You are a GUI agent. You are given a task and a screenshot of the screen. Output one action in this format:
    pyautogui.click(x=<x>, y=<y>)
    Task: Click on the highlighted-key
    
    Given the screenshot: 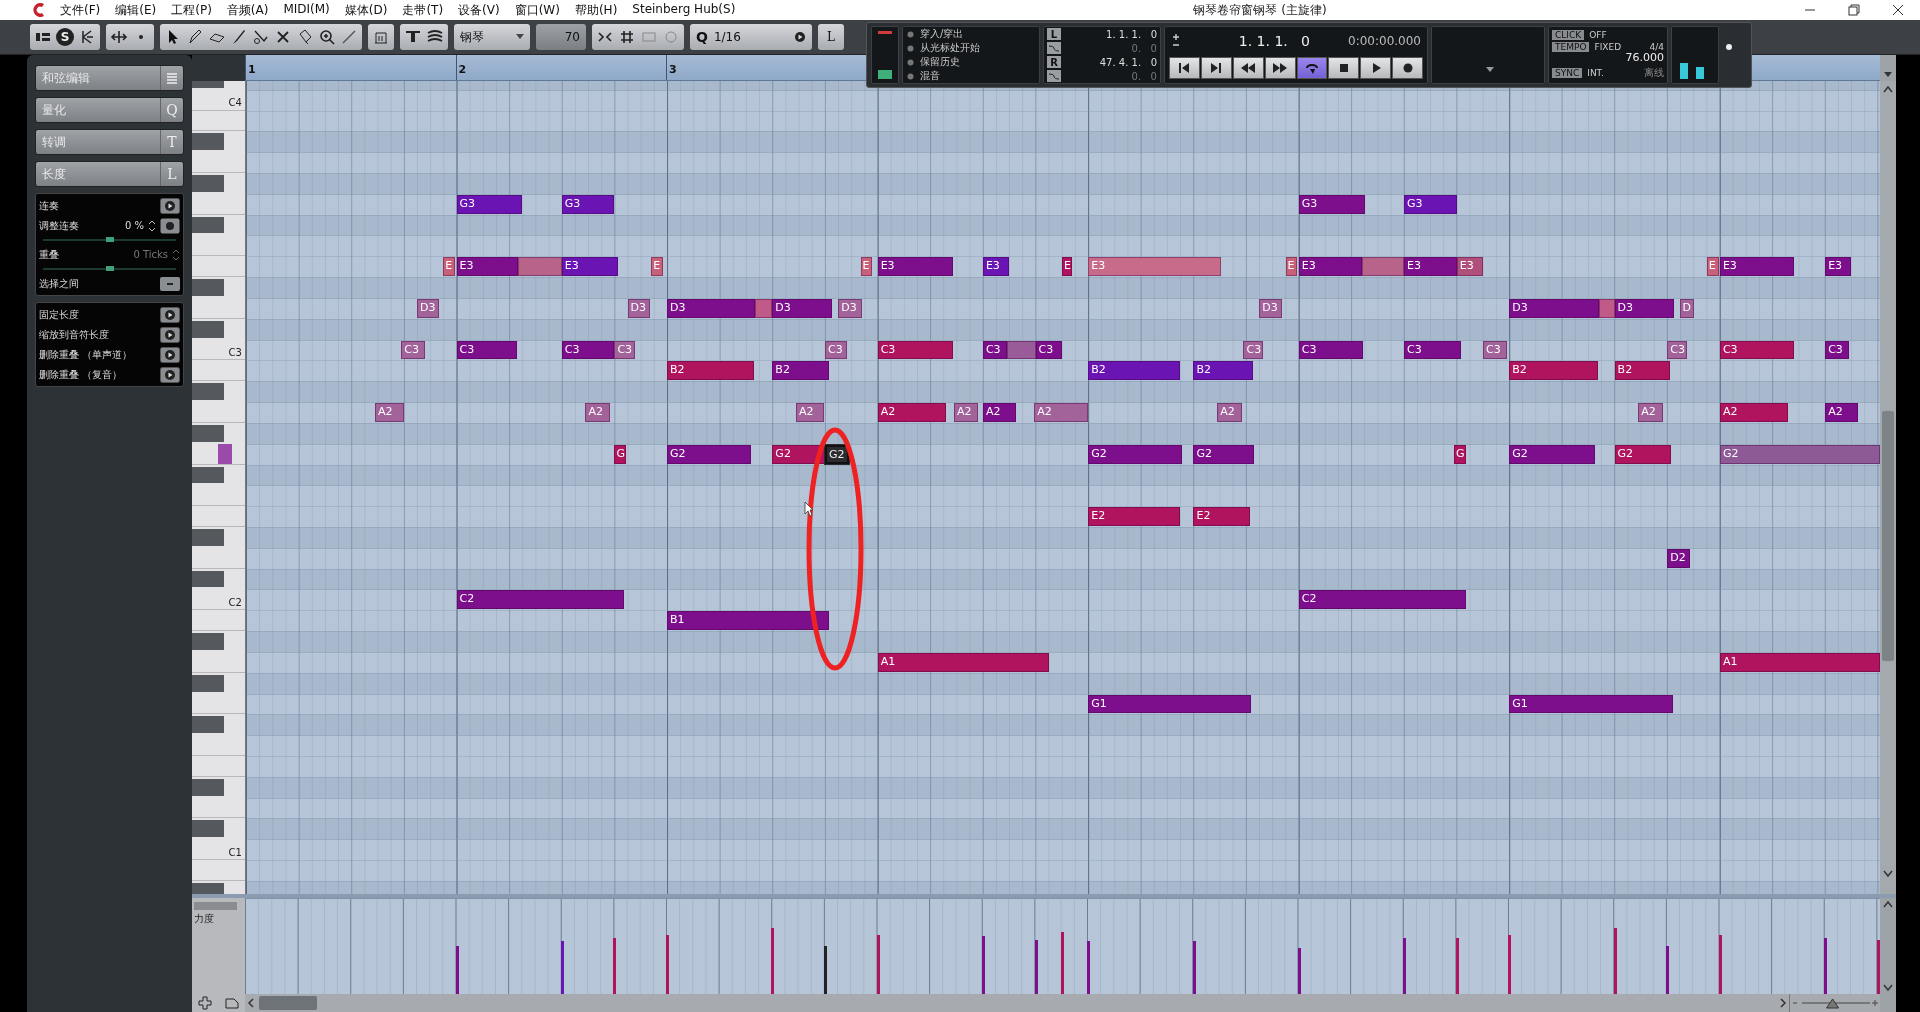 What is the action you would take?
    pyautogui.click(x=218, y=454)
    